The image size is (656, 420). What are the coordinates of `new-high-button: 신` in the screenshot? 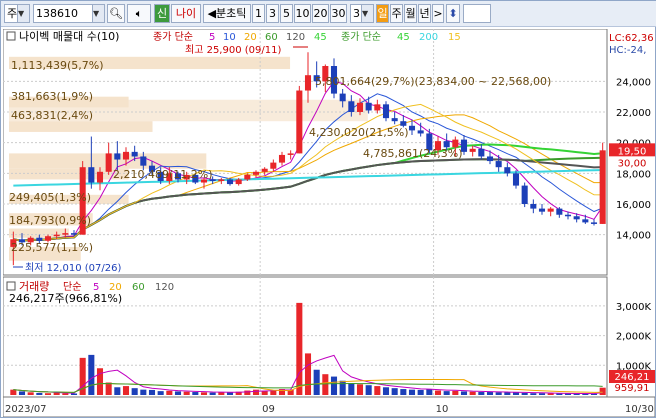 It's located at (162, 13).